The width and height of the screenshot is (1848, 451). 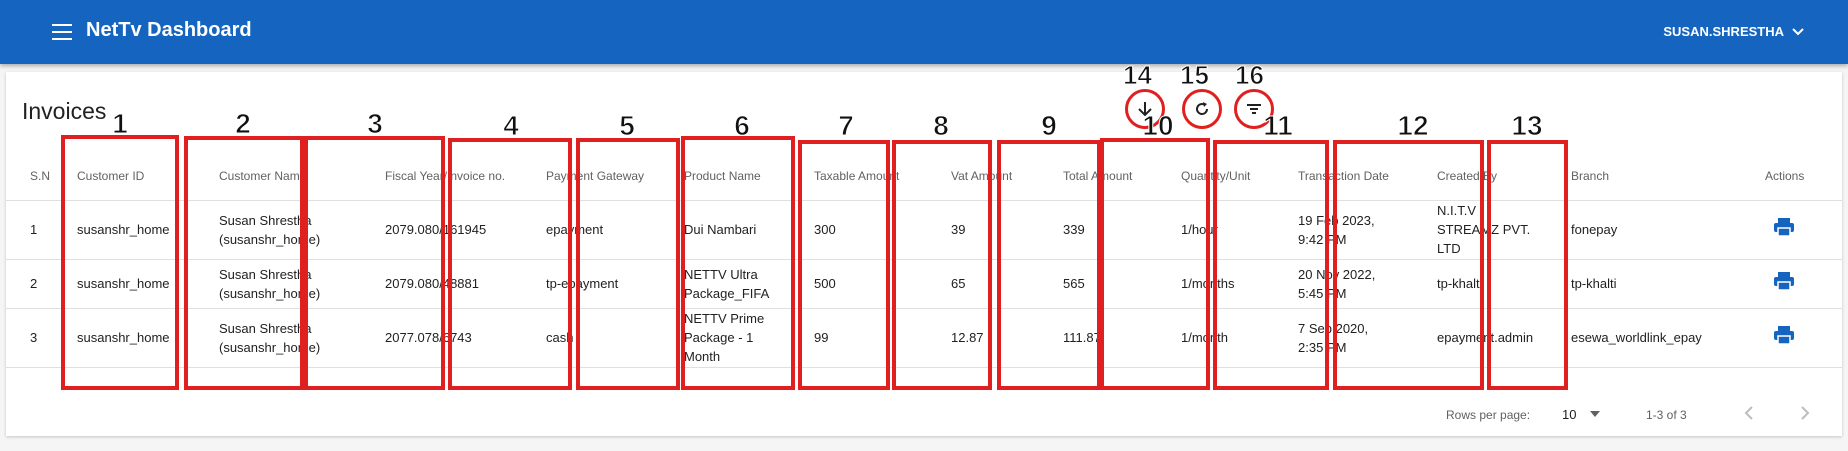 I want to click on annotation-number: 1, so click(x=120, y=124).